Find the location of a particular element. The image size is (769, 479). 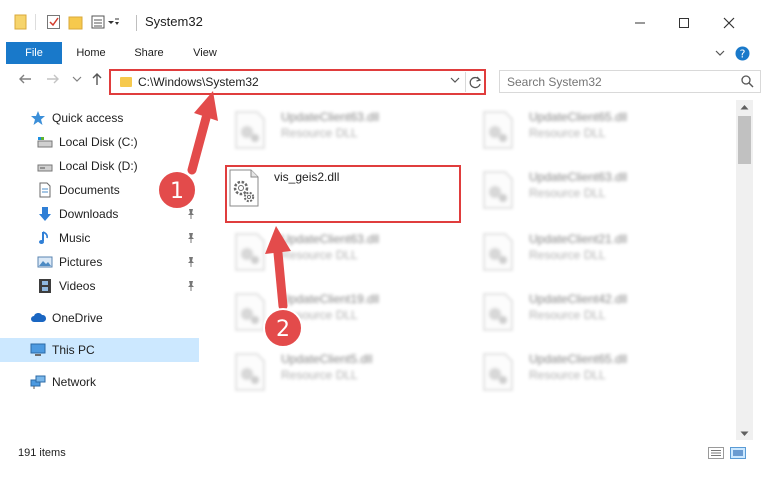

nav-item-quick-access: Quick access is located at coordinates (99, 118).